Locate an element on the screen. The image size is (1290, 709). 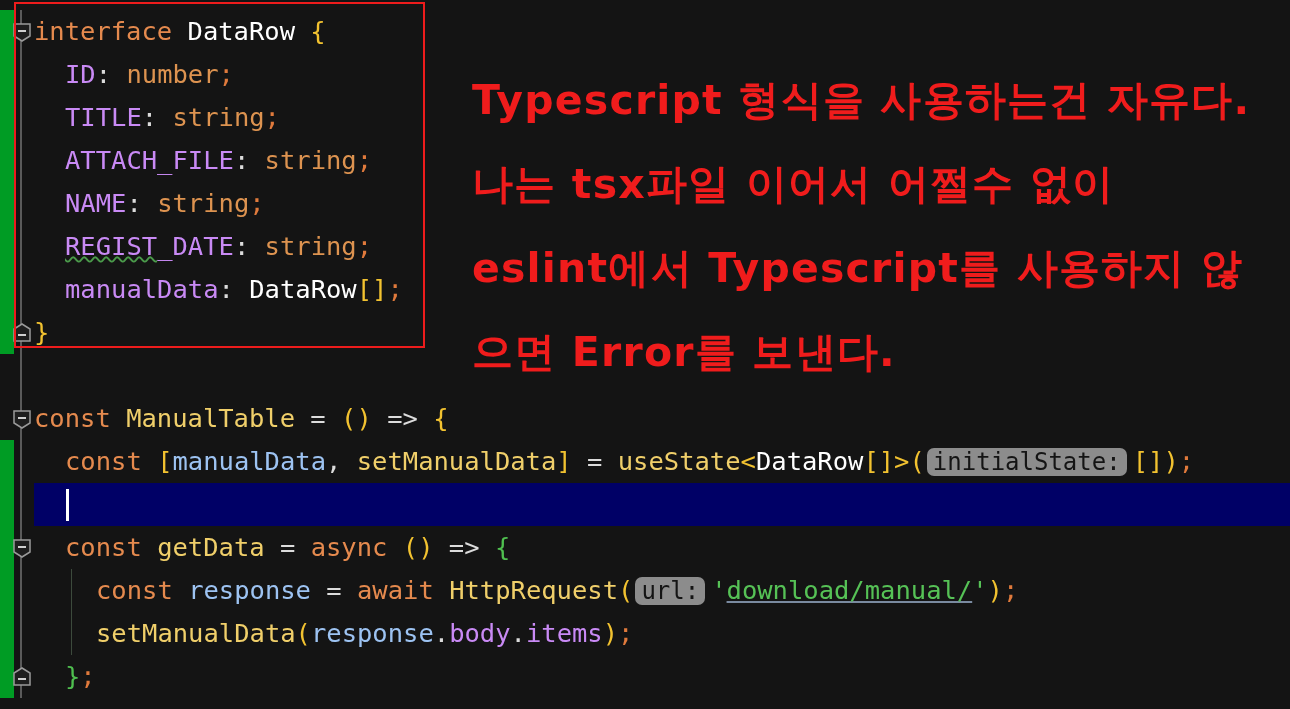
code-text: ID: number; is located at coordinates (149, 74).